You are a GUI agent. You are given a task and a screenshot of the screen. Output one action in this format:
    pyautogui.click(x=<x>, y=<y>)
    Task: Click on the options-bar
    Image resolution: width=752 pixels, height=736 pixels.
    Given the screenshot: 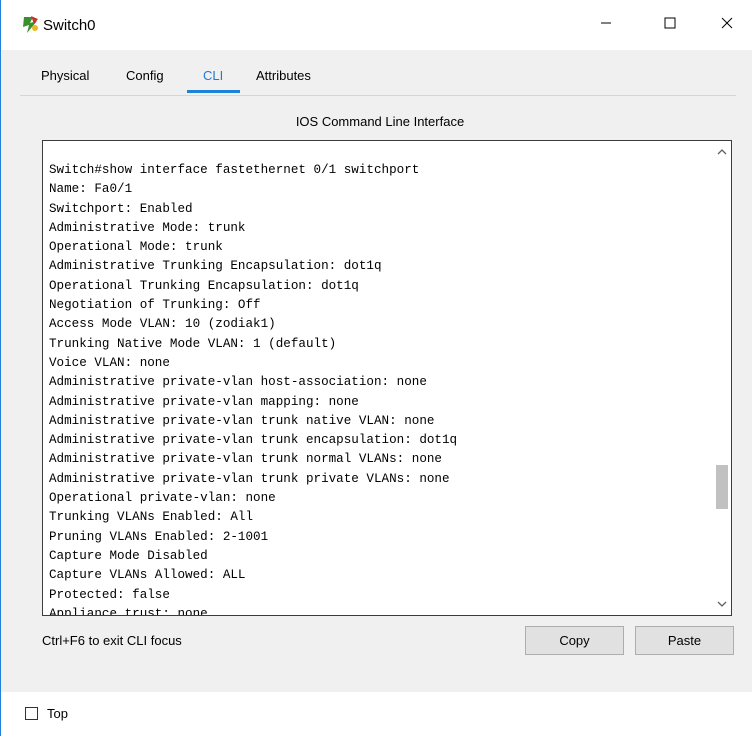 What is the action you would take?
    pyautogui.click(x=376, y=714)
    